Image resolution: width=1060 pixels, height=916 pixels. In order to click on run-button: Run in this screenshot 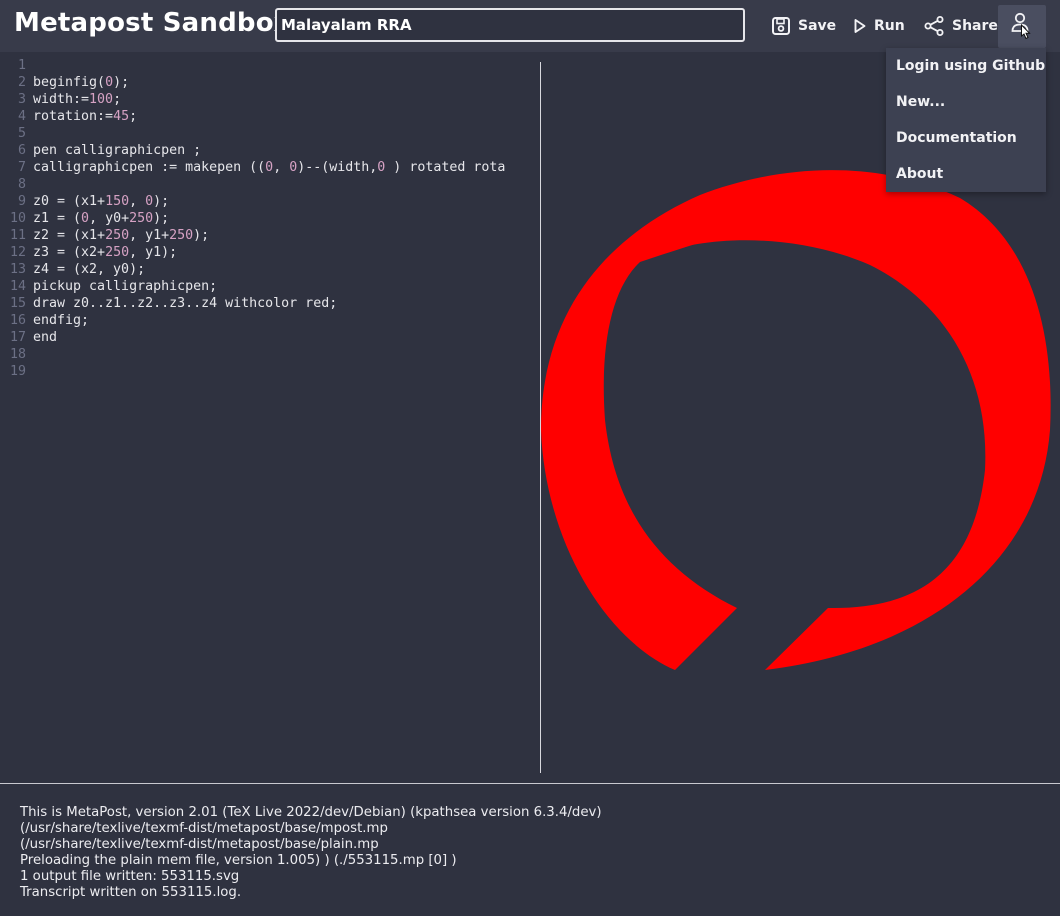, I will do `click(879, 26)`.